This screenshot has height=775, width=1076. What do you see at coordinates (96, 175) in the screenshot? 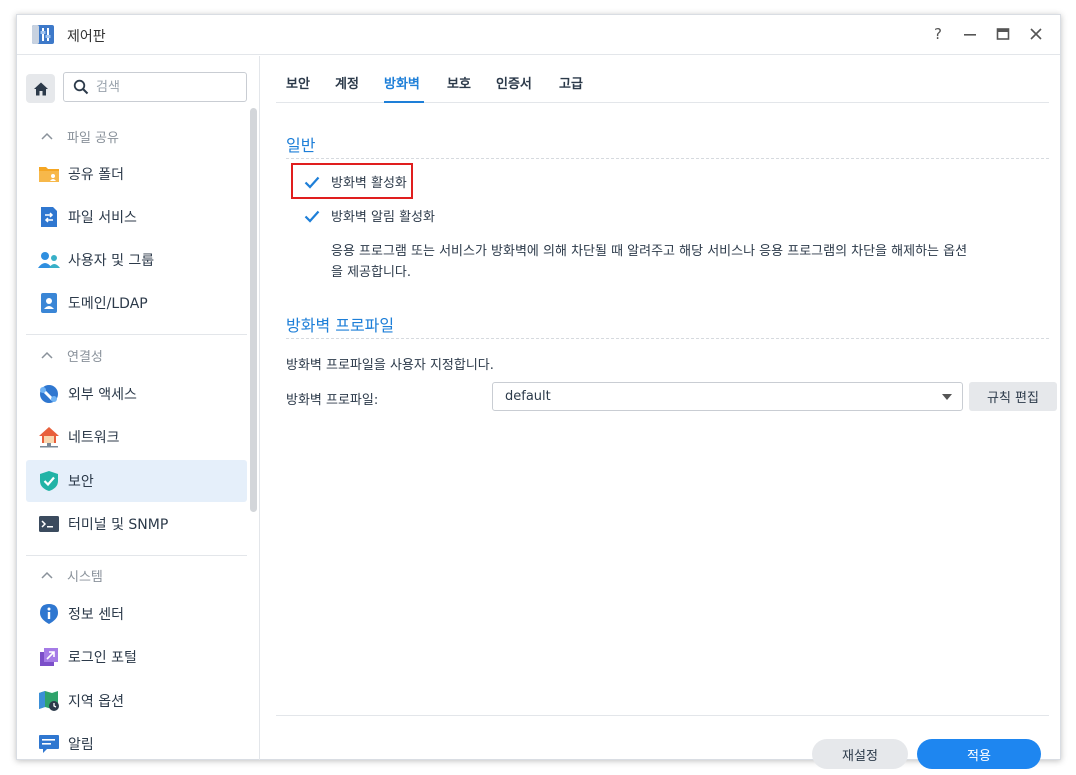
I see `sidebar-item-label: 공유 폴더` at bounding box center [96, 175].